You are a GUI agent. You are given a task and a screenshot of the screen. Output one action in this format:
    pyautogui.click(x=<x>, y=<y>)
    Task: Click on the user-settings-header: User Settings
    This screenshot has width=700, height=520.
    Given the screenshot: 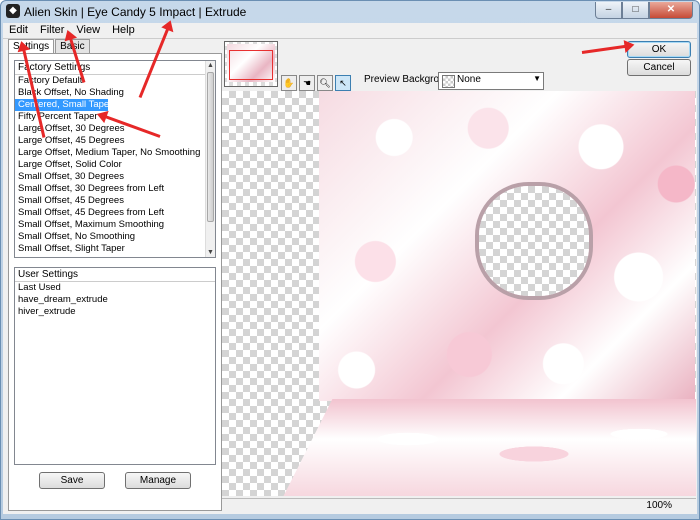 What is the action you would take?
    pyautogui.click(x=115, y=275)
    